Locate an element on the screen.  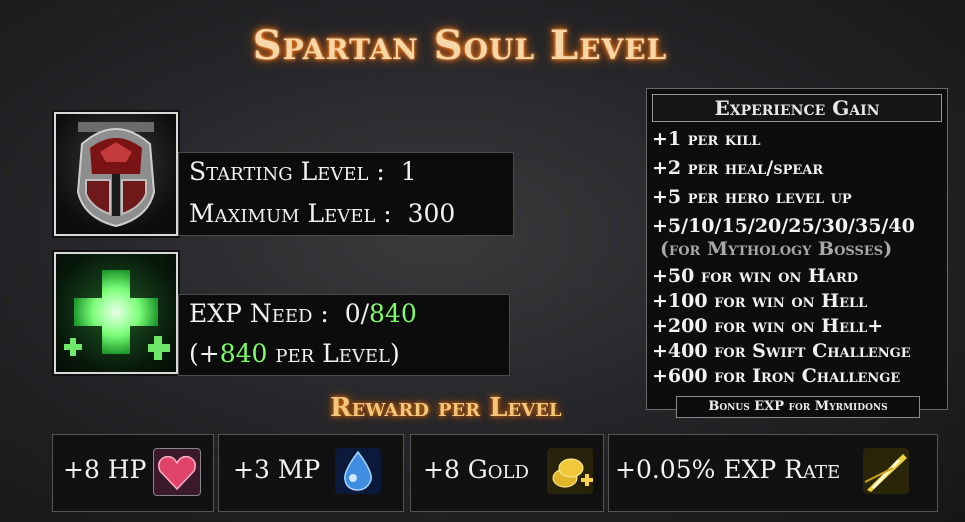
exp-need-current: 0/ is located at coordinates (357, 313).